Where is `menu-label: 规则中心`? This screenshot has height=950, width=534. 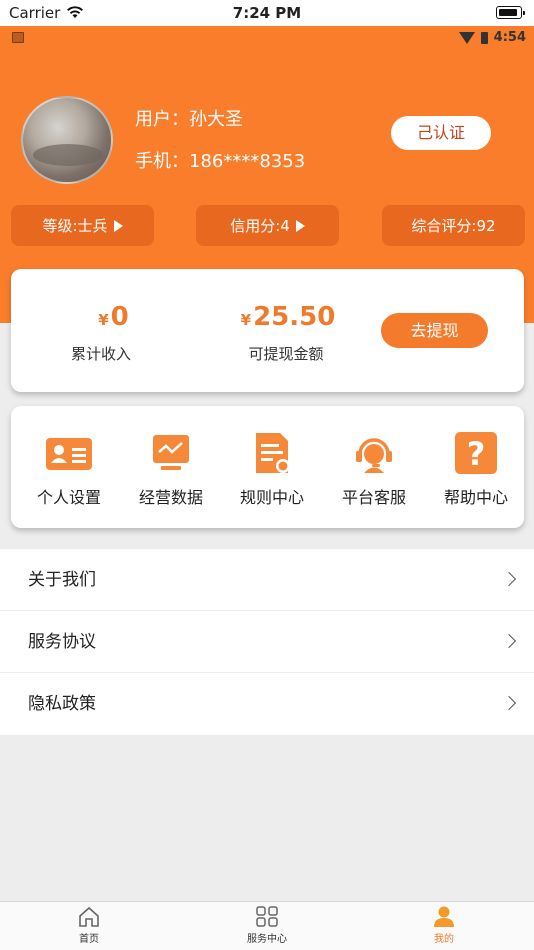
menu-label: 规则中心 is located at coordinates (271, 497).